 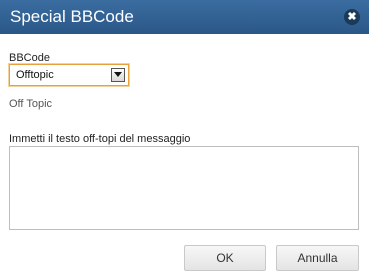 What do you see at coordinates (31, 104) in the screenshot?
I see `bbcode-preview-text: Off Topic` at bounding box center [31, 104].